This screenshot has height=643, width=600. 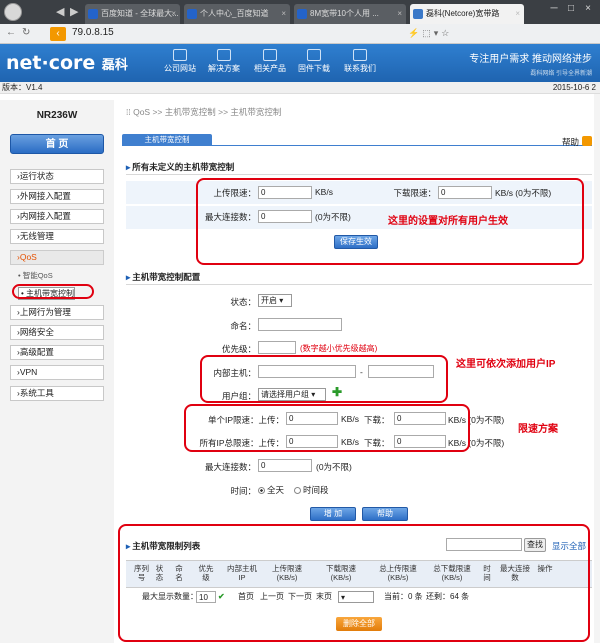 What do you see at coordinates (57, 393) in the screenshot?
I see `sidebar-item-tools: ›系统工具` at bounding box center [57, 393].